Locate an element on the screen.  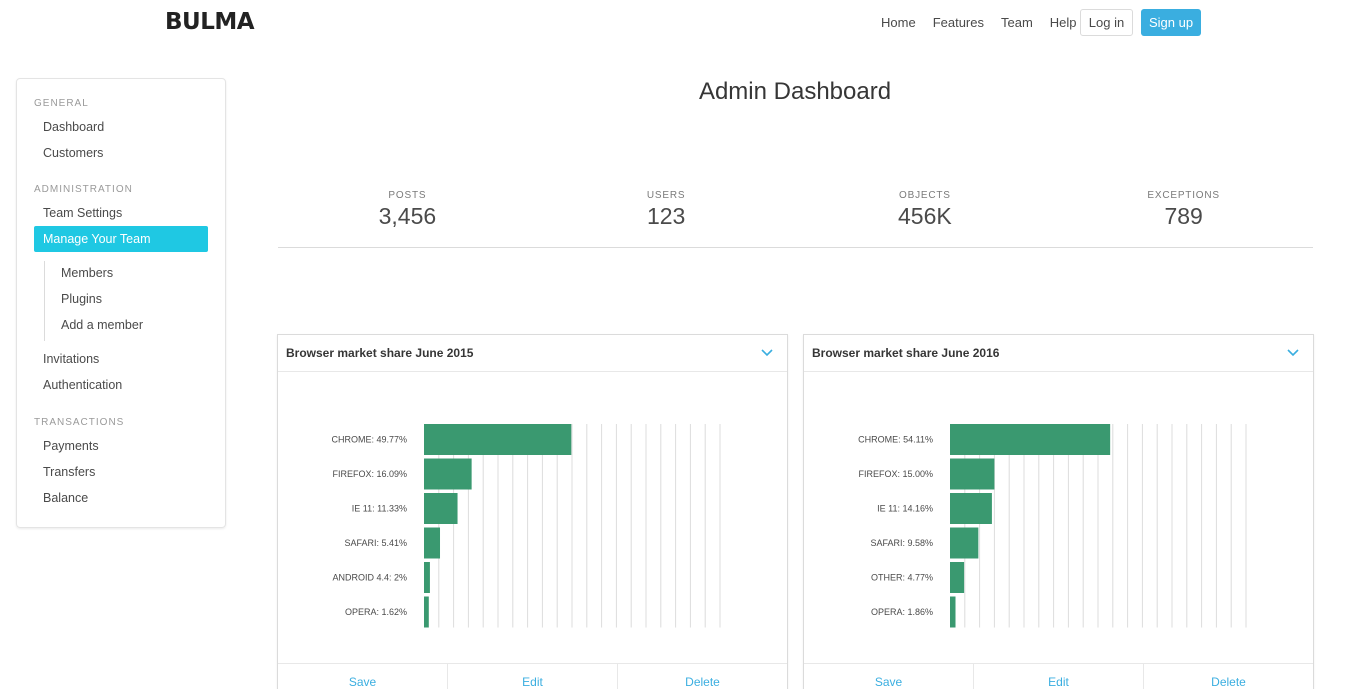
bar-label: OPERA: 1.62% is located at coordinates (376, 612).